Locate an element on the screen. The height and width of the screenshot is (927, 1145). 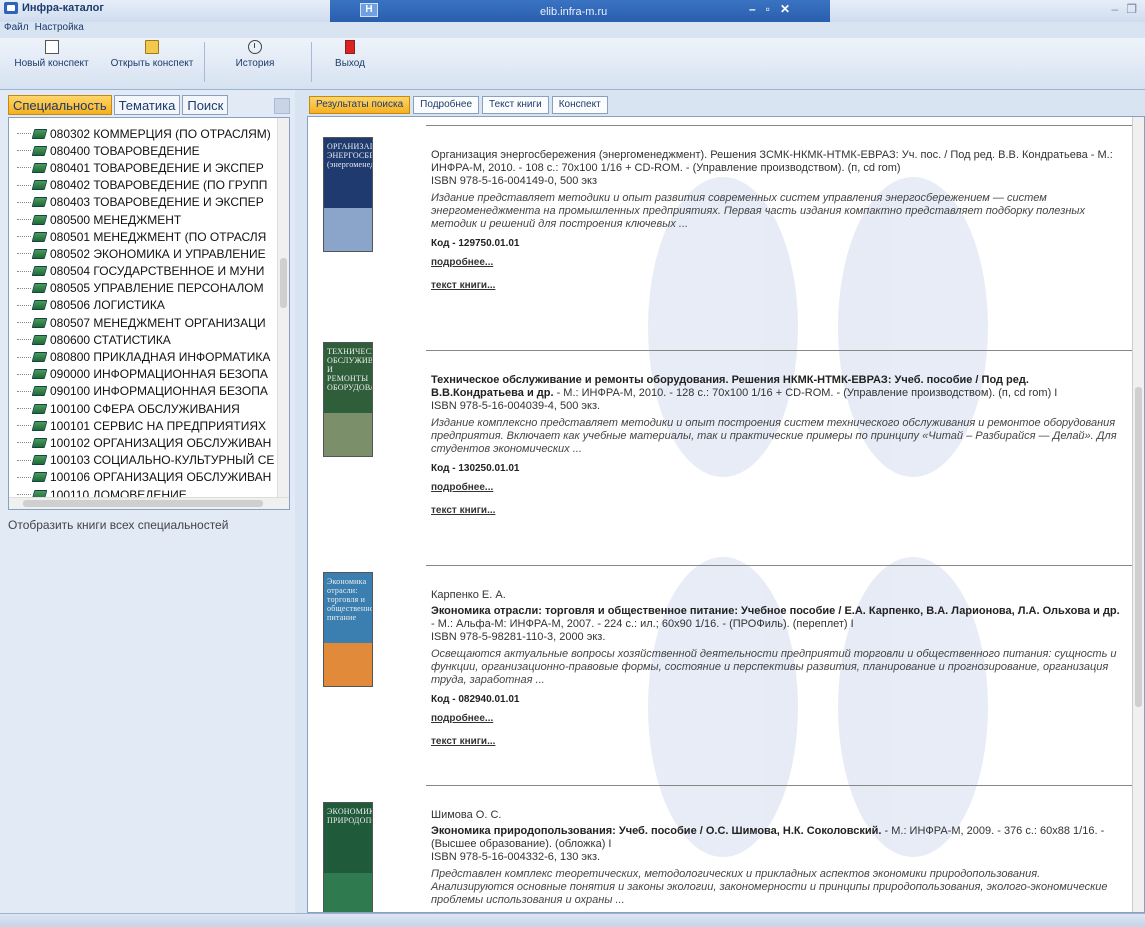
tree-horizontal-scrollbar is located at coordinates (149, 503).